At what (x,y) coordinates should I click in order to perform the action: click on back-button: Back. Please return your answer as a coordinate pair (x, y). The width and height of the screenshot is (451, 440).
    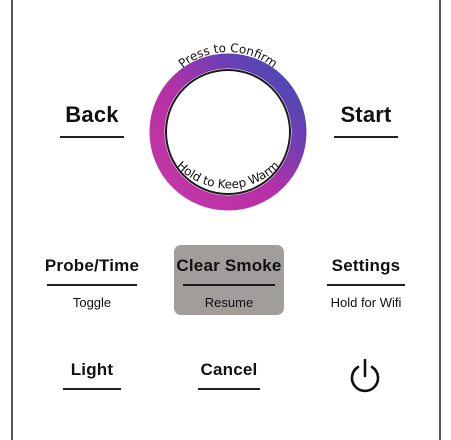
    Looking at the image, I should click on (92, 120).